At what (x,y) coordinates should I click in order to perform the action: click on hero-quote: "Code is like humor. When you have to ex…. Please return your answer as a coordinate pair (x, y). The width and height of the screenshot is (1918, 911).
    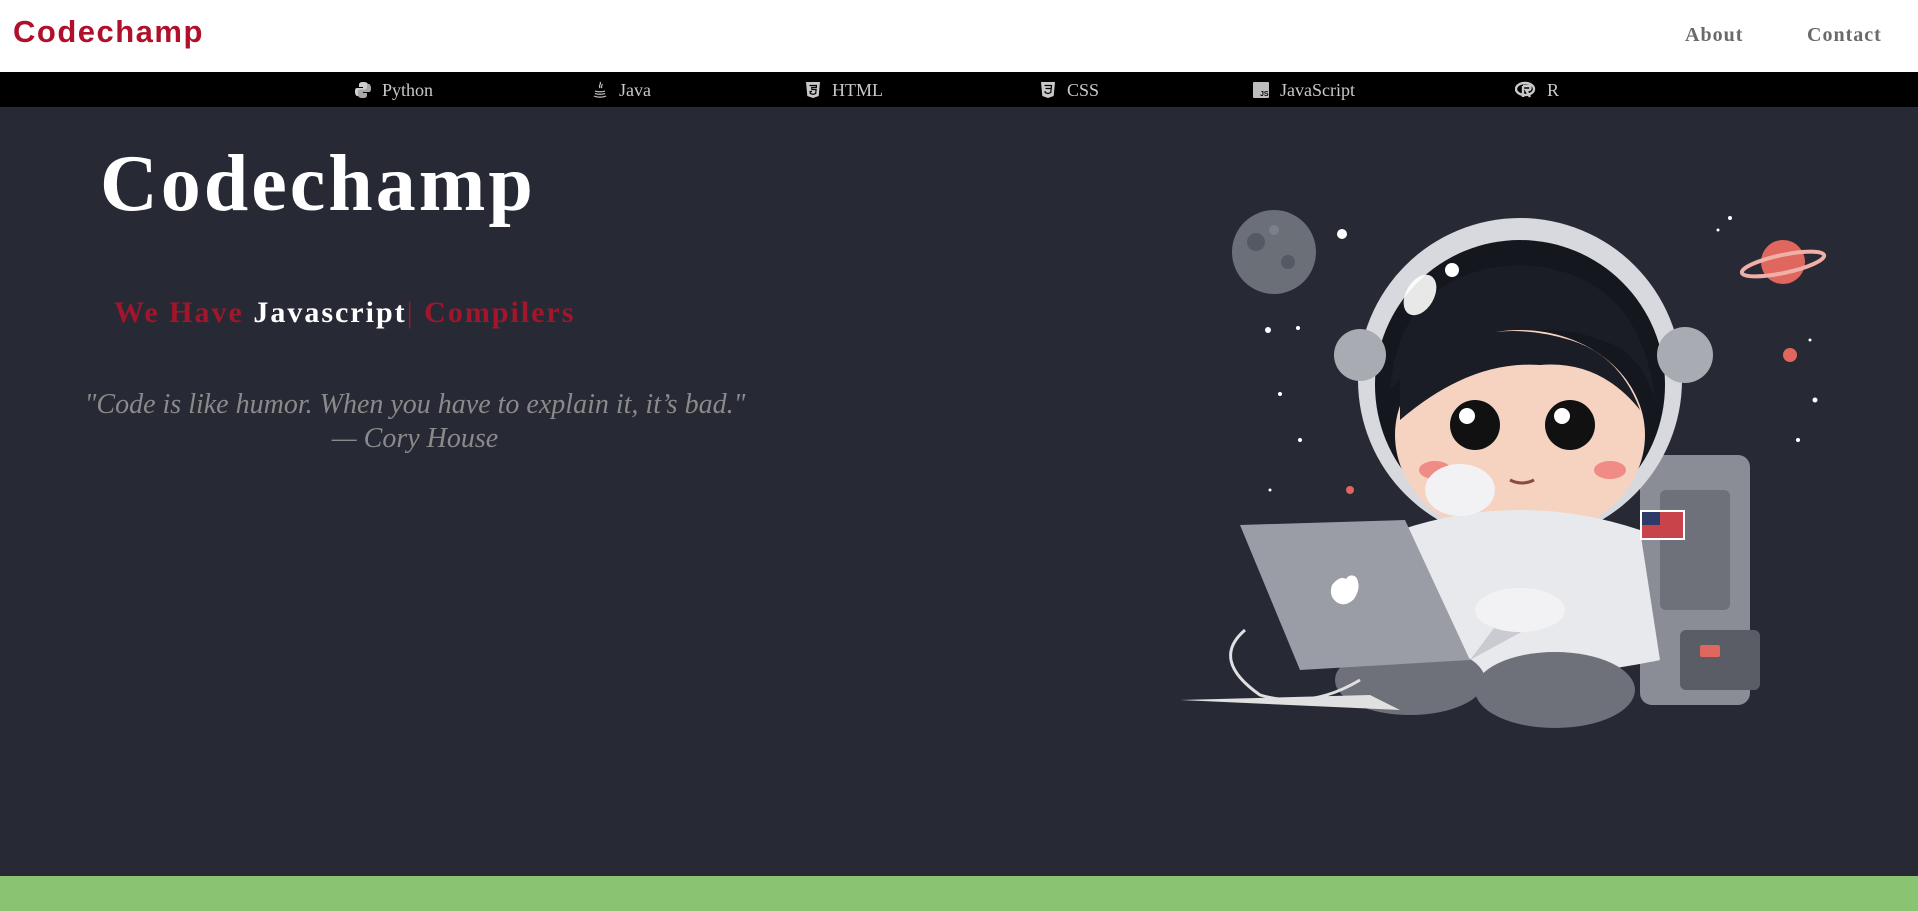
    Looking at the image, I should click on (415, 422).